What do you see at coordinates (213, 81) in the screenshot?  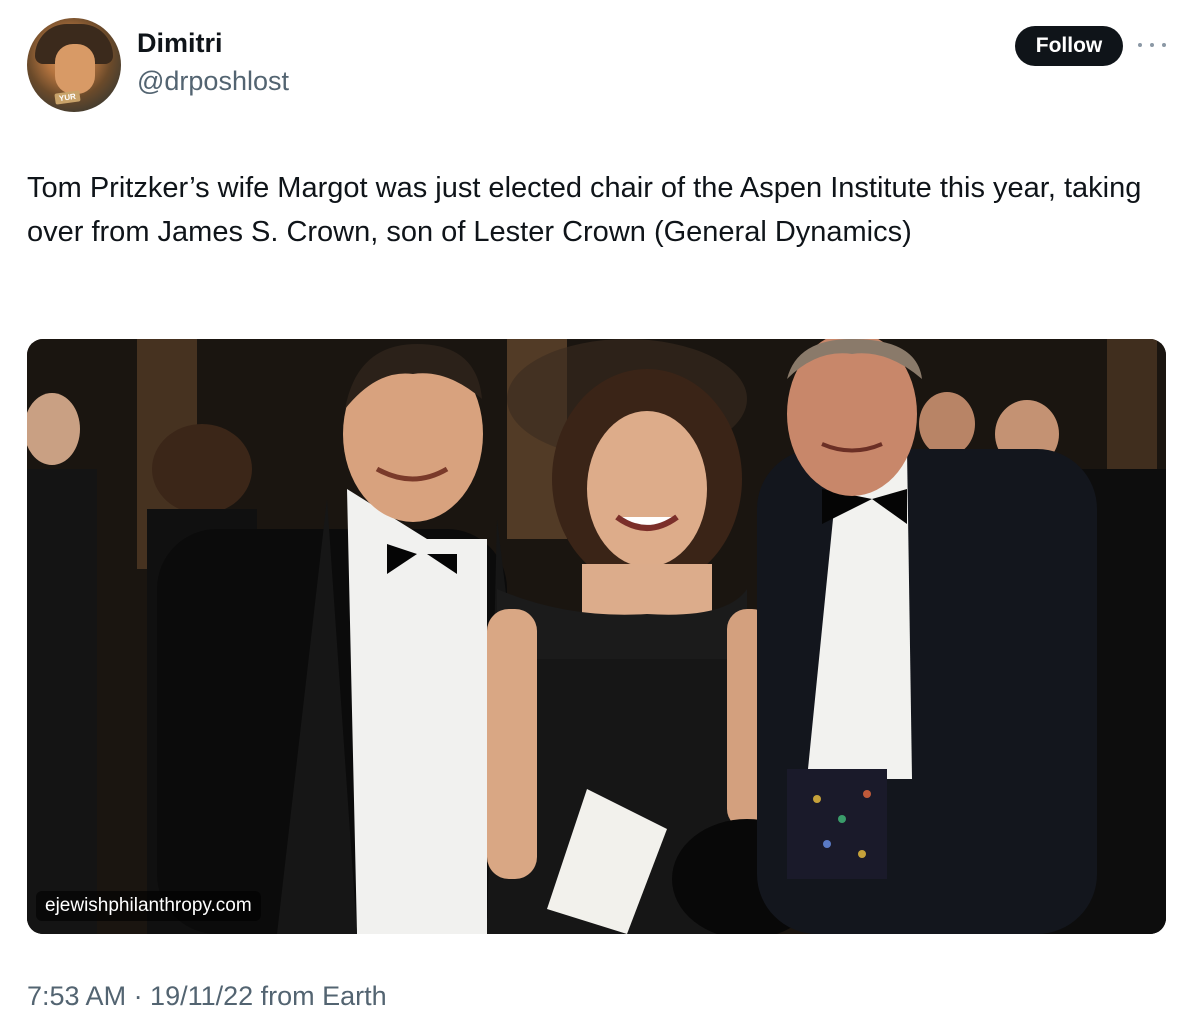 I see `author-handle: @drposhlost` at bounding box center [213, 81].